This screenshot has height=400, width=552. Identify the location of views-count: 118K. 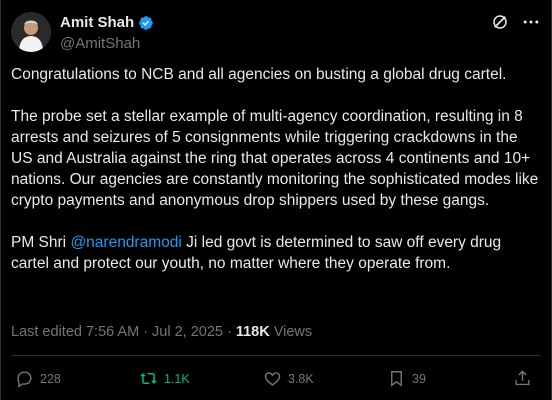
(252, 332).